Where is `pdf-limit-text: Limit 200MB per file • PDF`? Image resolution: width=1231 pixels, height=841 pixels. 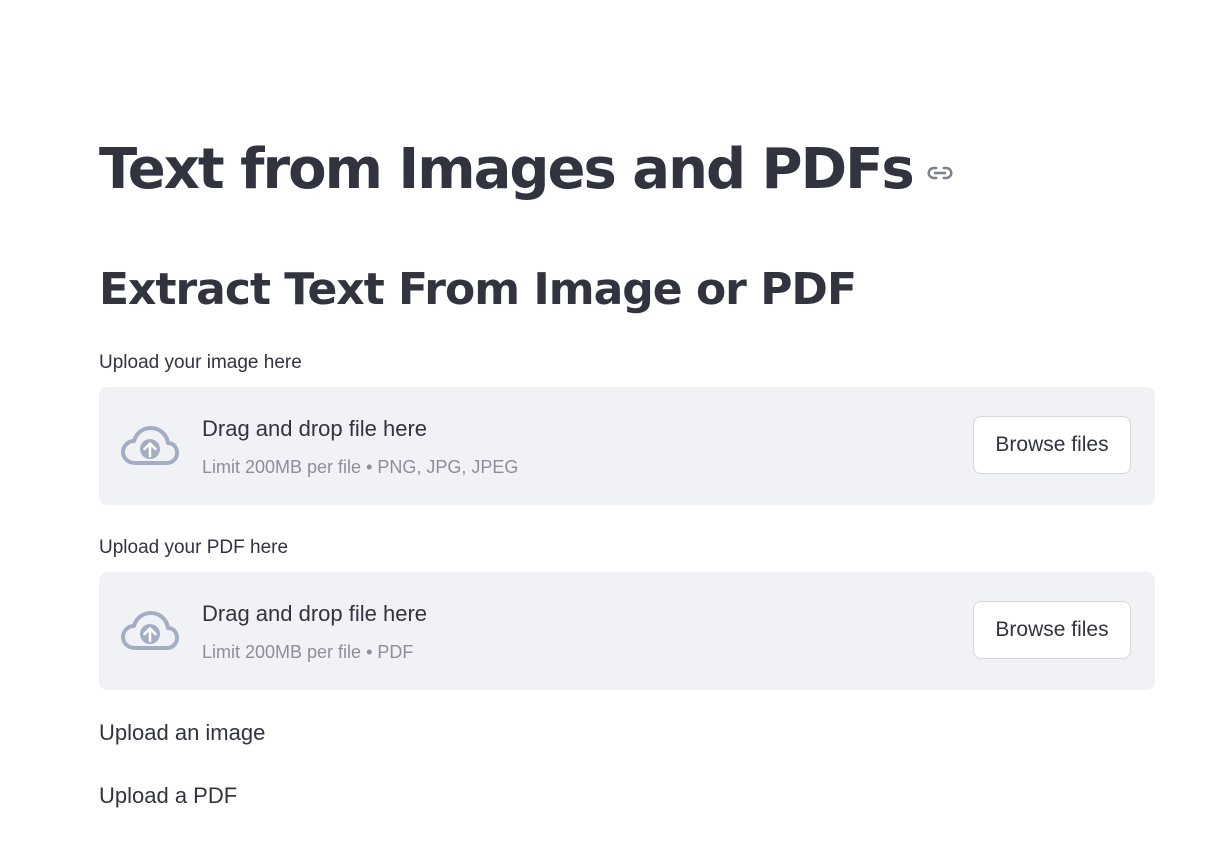 pdf-limit-text: Limit 200MB per file • PDF is located at coordinates (308, 652).